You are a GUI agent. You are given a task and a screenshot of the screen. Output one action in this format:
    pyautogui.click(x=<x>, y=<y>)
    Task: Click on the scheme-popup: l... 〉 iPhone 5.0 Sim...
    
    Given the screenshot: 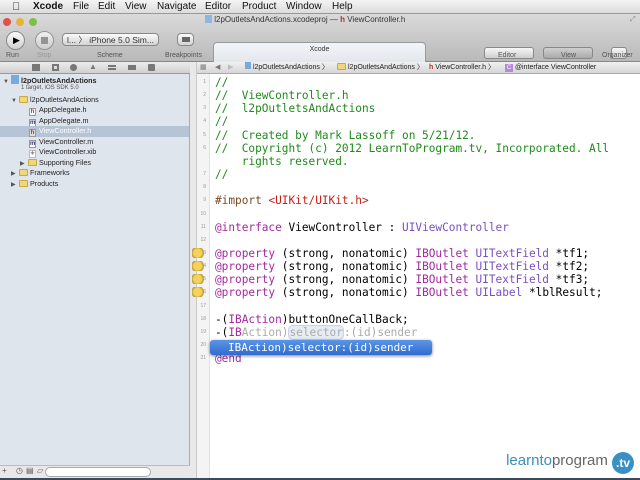 What is the action you would take?
    pyautogui.click(x=110, y=39)
    